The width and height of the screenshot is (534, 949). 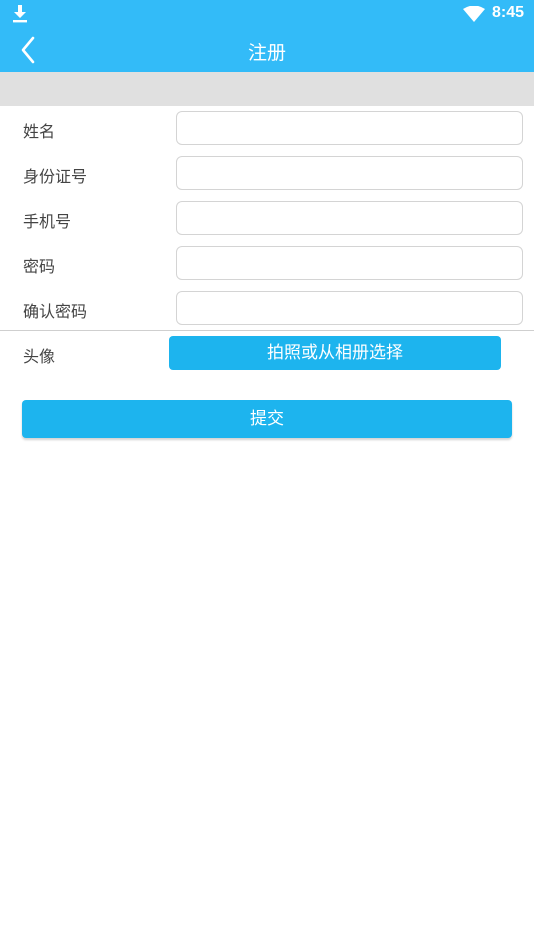 I want to click on status-bar: 8:45, so click(x=267, y=14).